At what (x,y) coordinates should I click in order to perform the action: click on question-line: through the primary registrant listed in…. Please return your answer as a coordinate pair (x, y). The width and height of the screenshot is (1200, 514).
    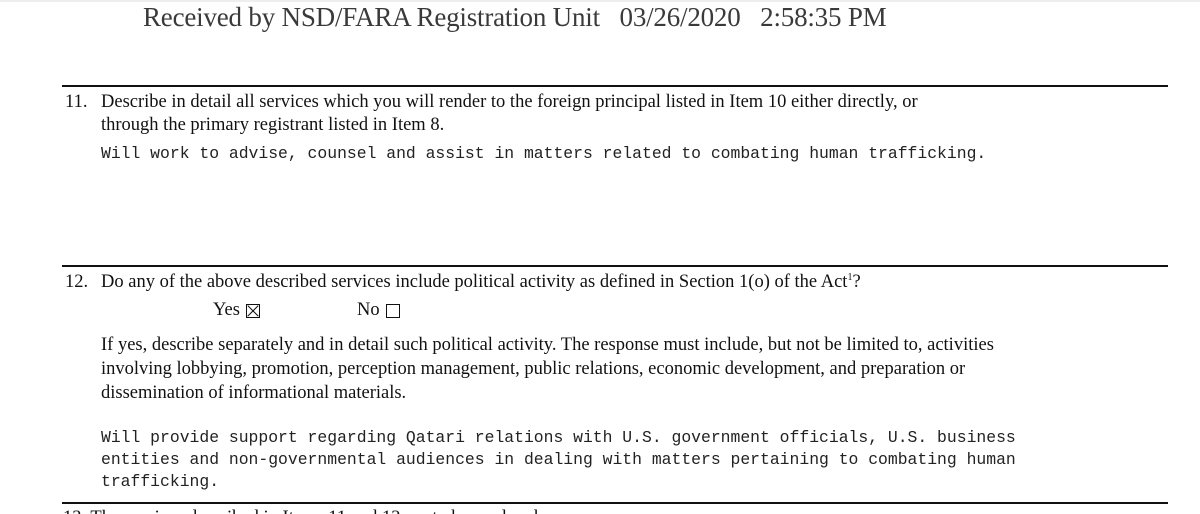
    Looking at the image, I should click on (273, 125).